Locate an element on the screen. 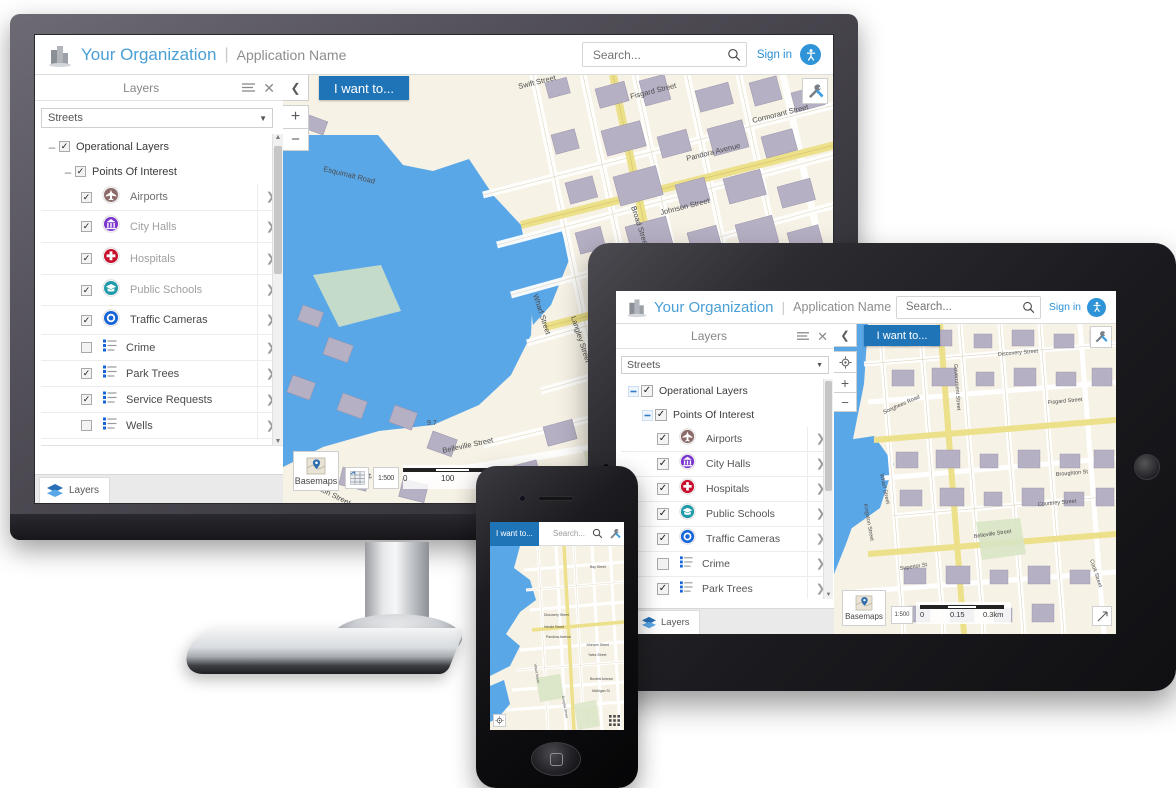 The height and width of the screenshot is (788, 1176). locate-button is located at coordinates (499, 720).